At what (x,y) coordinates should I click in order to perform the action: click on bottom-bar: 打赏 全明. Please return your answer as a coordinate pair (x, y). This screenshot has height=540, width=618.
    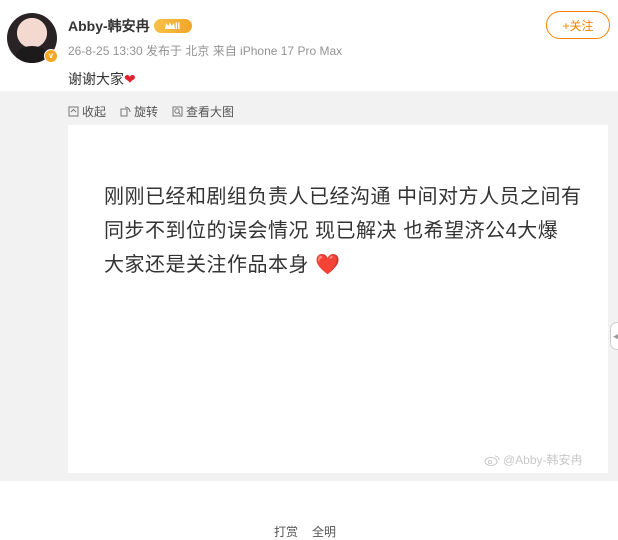
    Looking at the image, I should click on (309, 510).